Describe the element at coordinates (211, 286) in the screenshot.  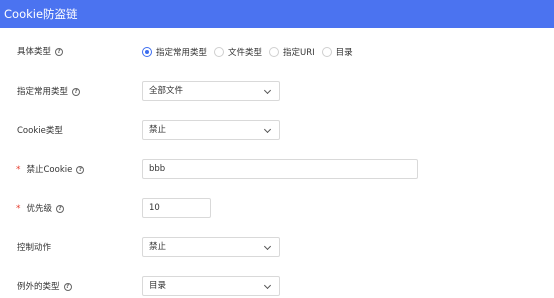
I see `exception-type-select: 目录` at that location.